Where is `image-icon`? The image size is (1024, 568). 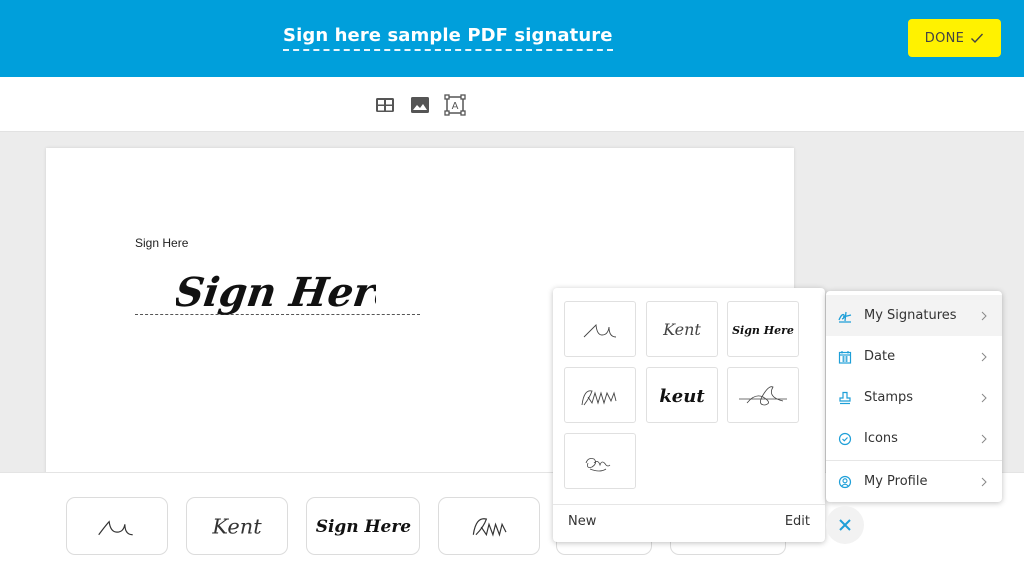
image-icon is located at coordinates (420, 105).